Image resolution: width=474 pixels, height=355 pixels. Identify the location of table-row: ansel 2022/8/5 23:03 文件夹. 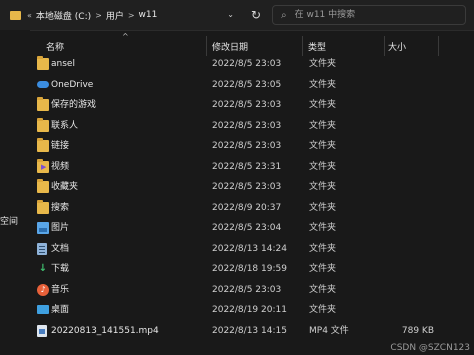
(252, 64).